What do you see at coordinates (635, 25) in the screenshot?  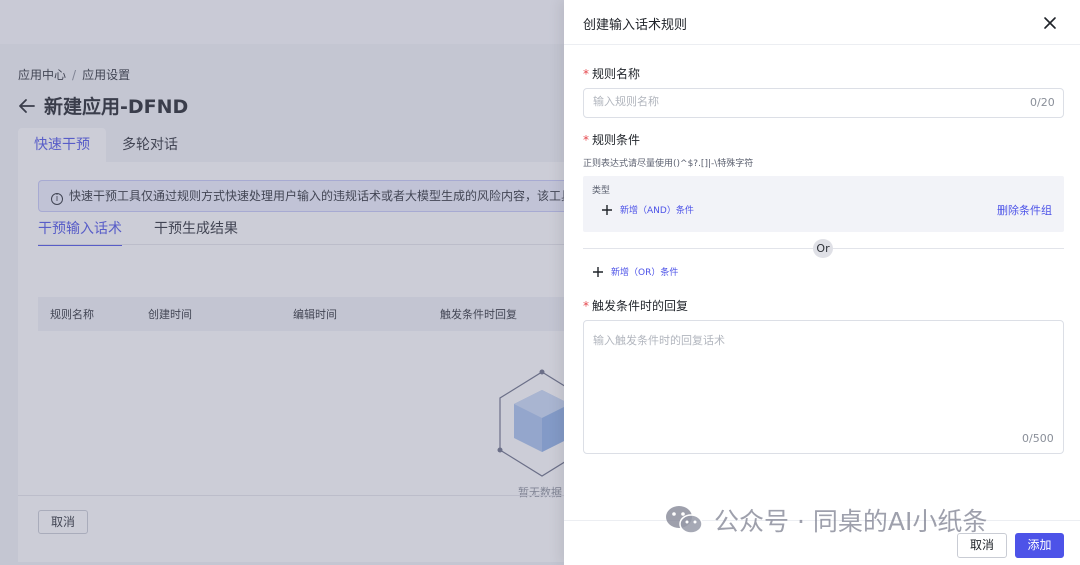 I see `drawer-title: 创建输入话术规则` at bounding box center [635, 25].